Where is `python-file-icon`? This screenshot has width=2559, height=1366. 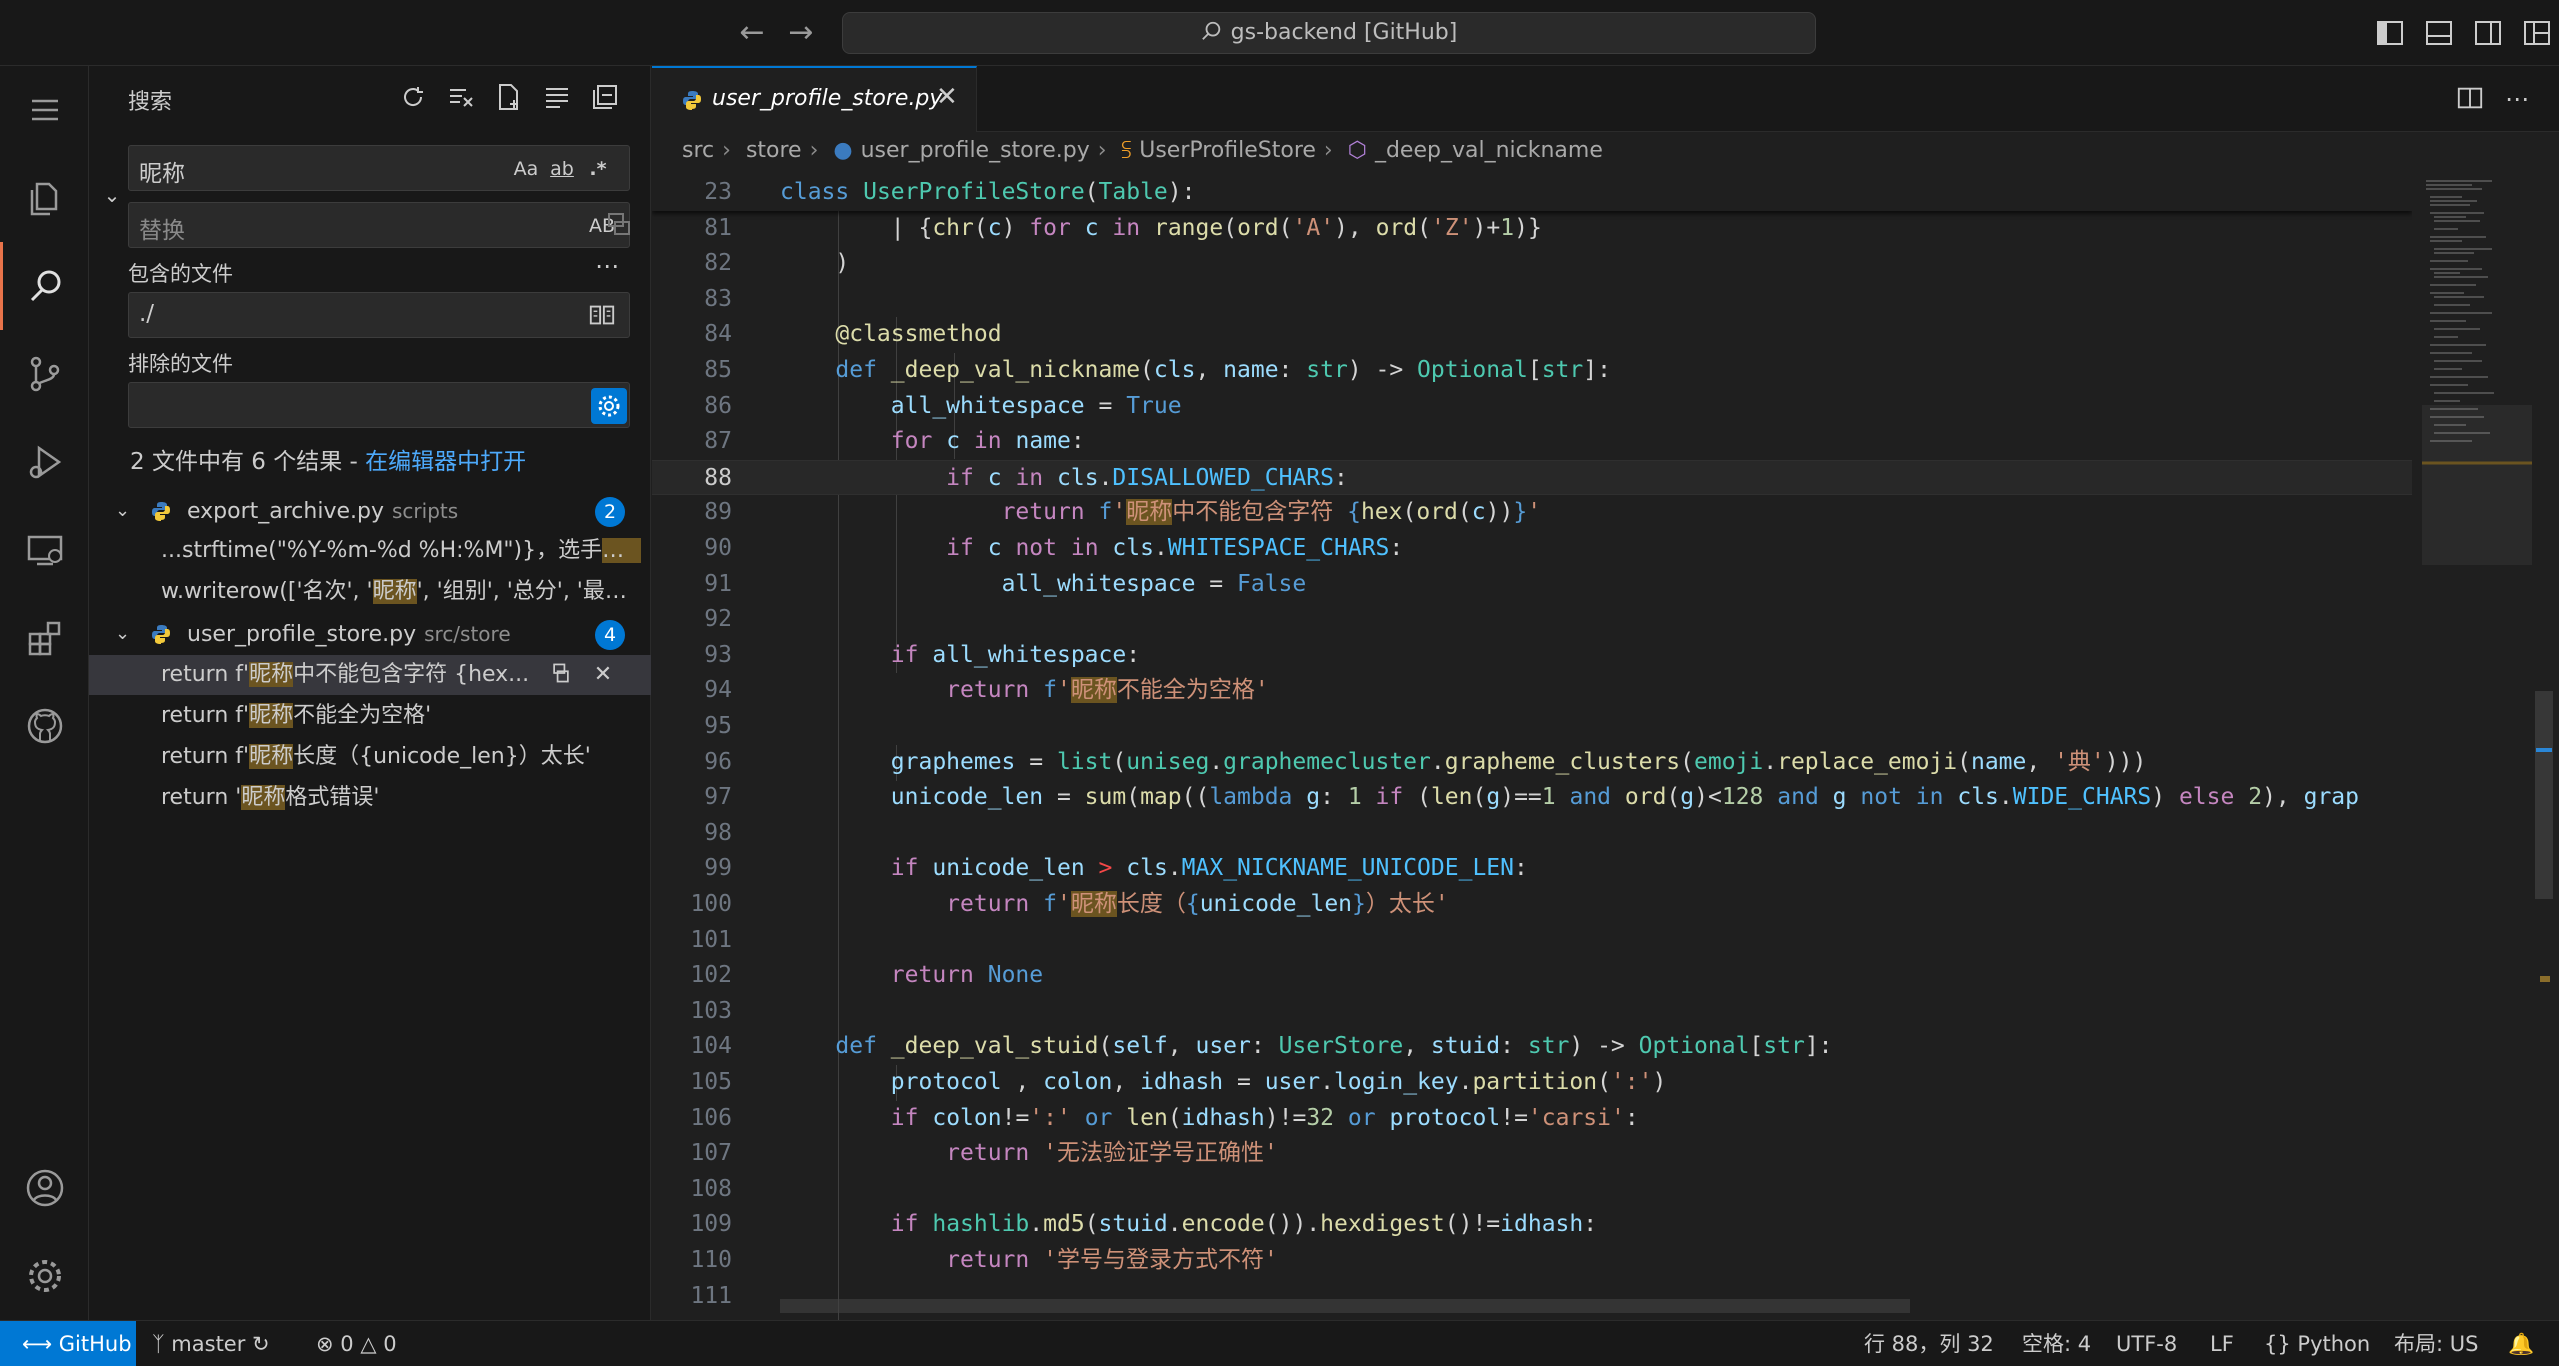
python-file-icon is located at coordinates (161, 634).